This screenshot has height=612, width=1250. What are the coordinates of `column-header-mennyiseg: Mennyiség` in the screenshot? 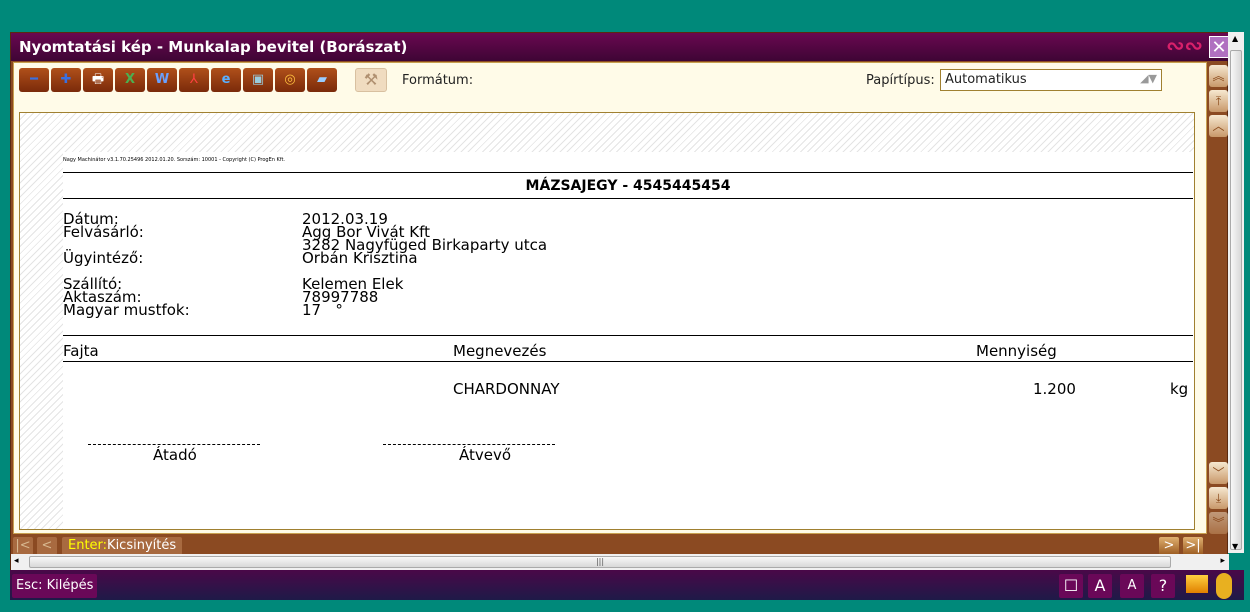 It's located at (1016, 351).